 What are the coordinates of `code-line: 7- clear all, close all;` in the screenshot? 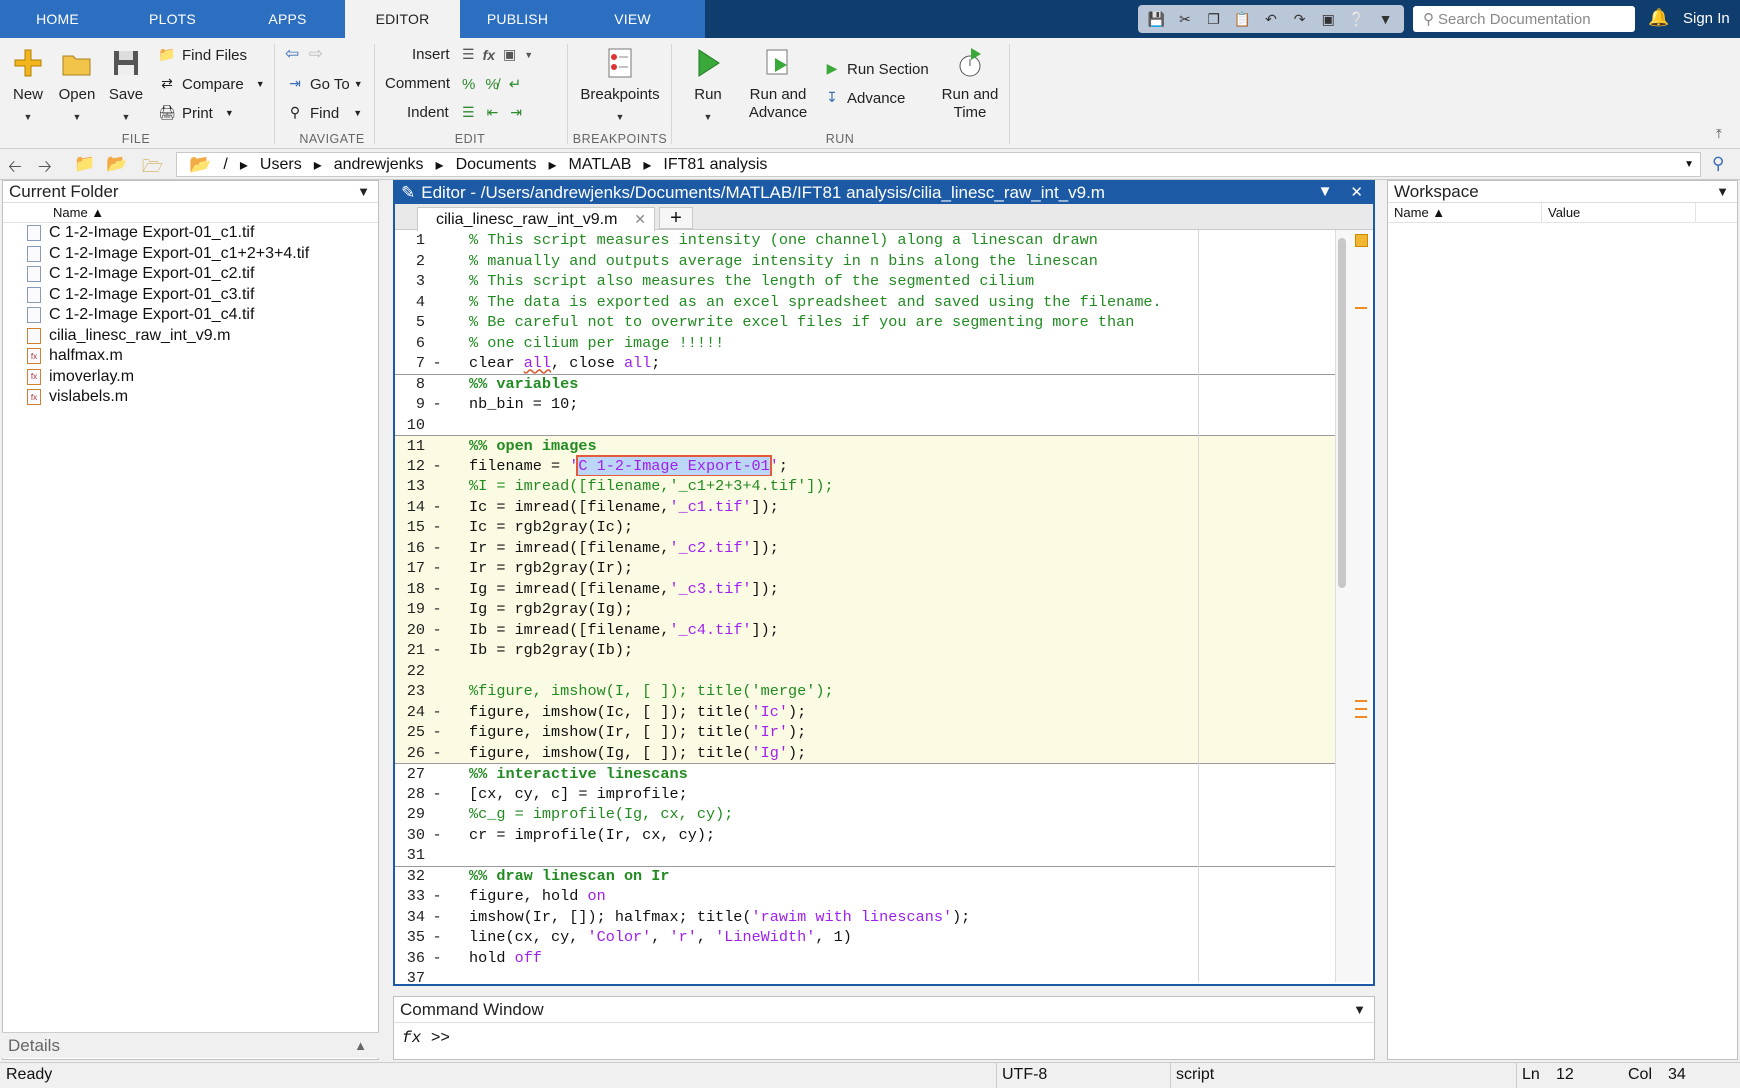 It's located at (865, 363).